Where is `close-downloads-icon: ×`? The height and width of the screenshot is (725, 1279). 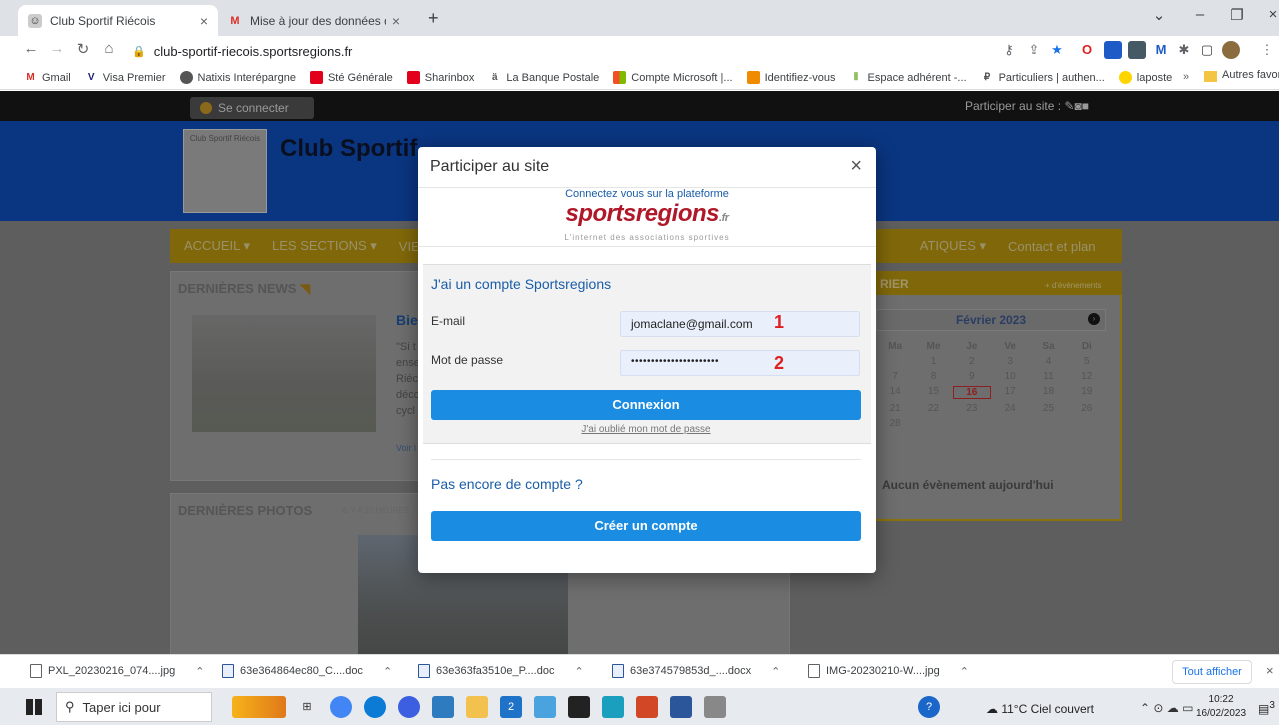 close-downloads-icon: × is located at coordinates (1270, 670).